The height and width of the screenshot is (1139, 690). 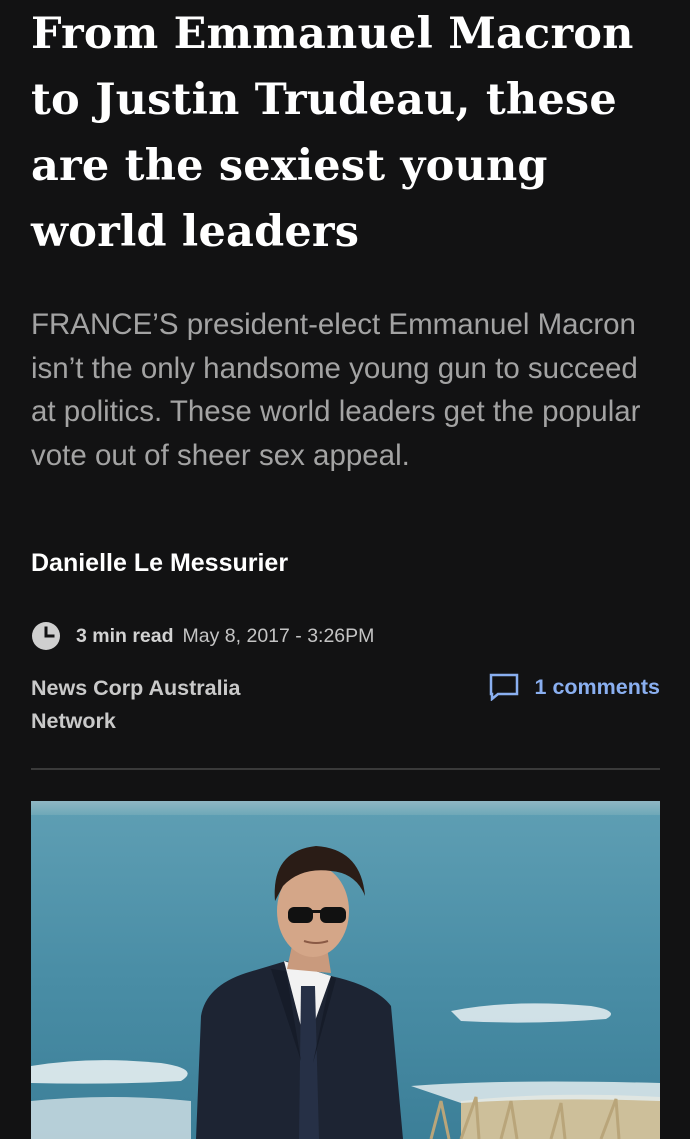 What do you see at coordinates (136, 704) in the screenshot?
I see `source-network: News Corp Australia Network` at bounding box center [136, 704].